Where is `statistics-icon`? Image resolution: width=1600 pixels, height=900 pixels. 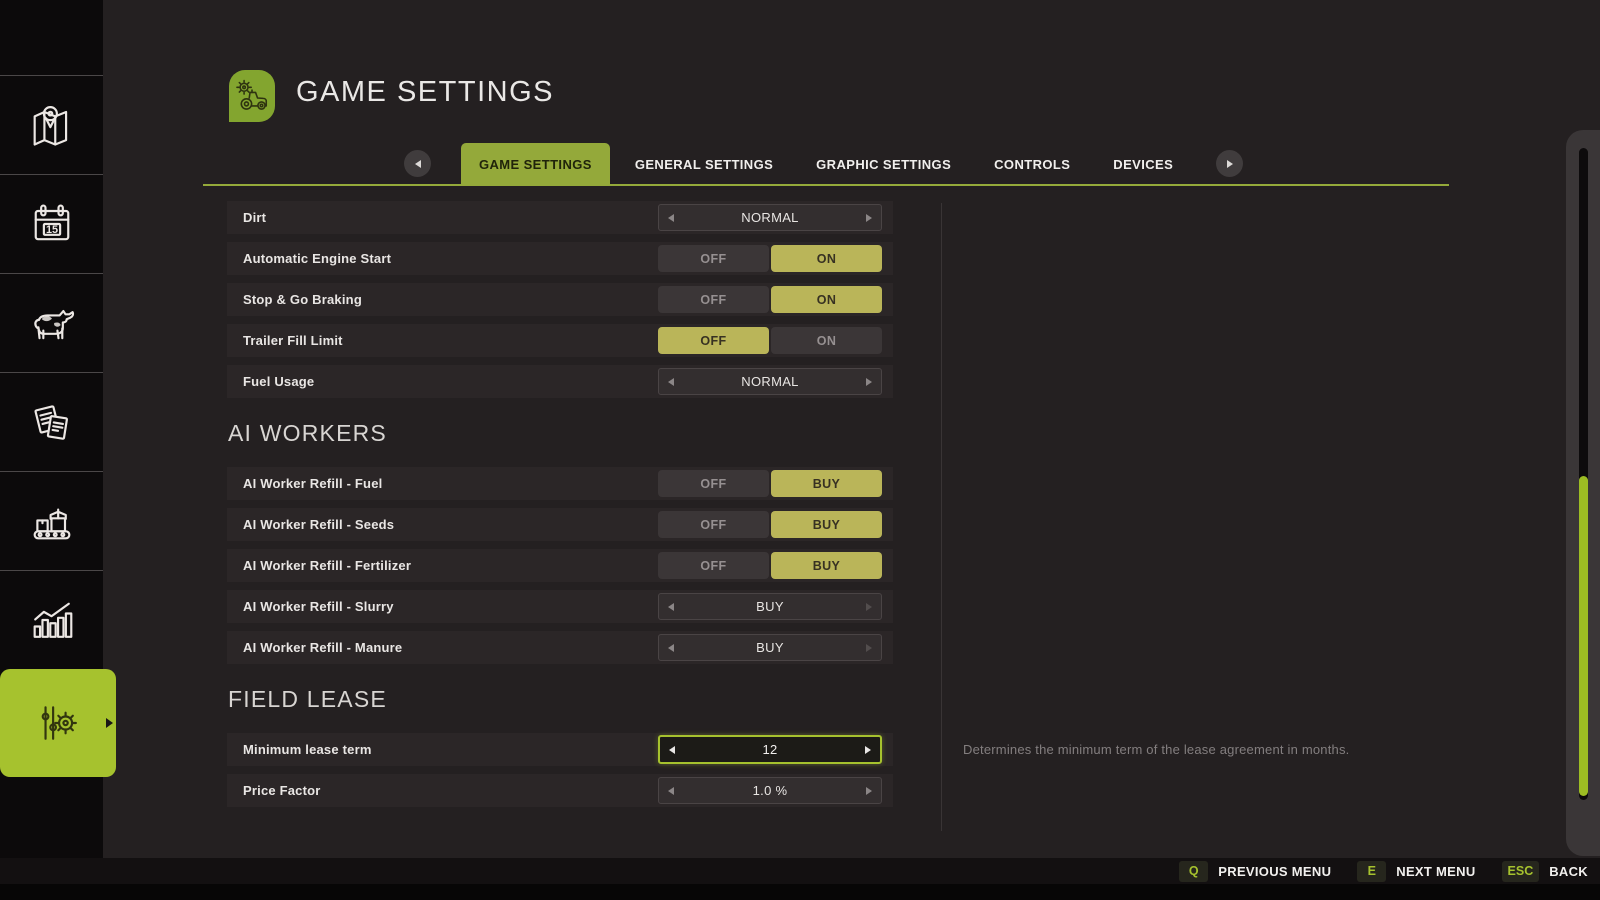 statistics-icon is located at coordinates (52, 620).